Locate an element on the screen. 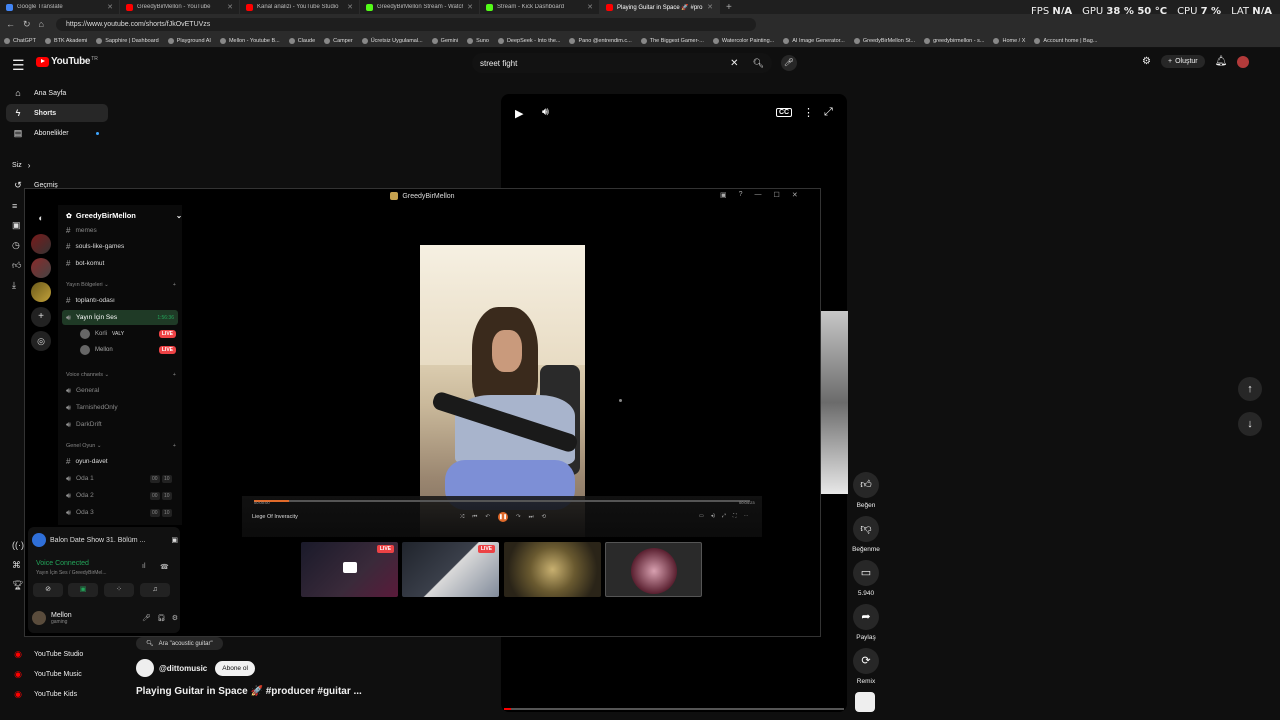  remix-button: ⟳ Remix is located at coordinates (866, 666).